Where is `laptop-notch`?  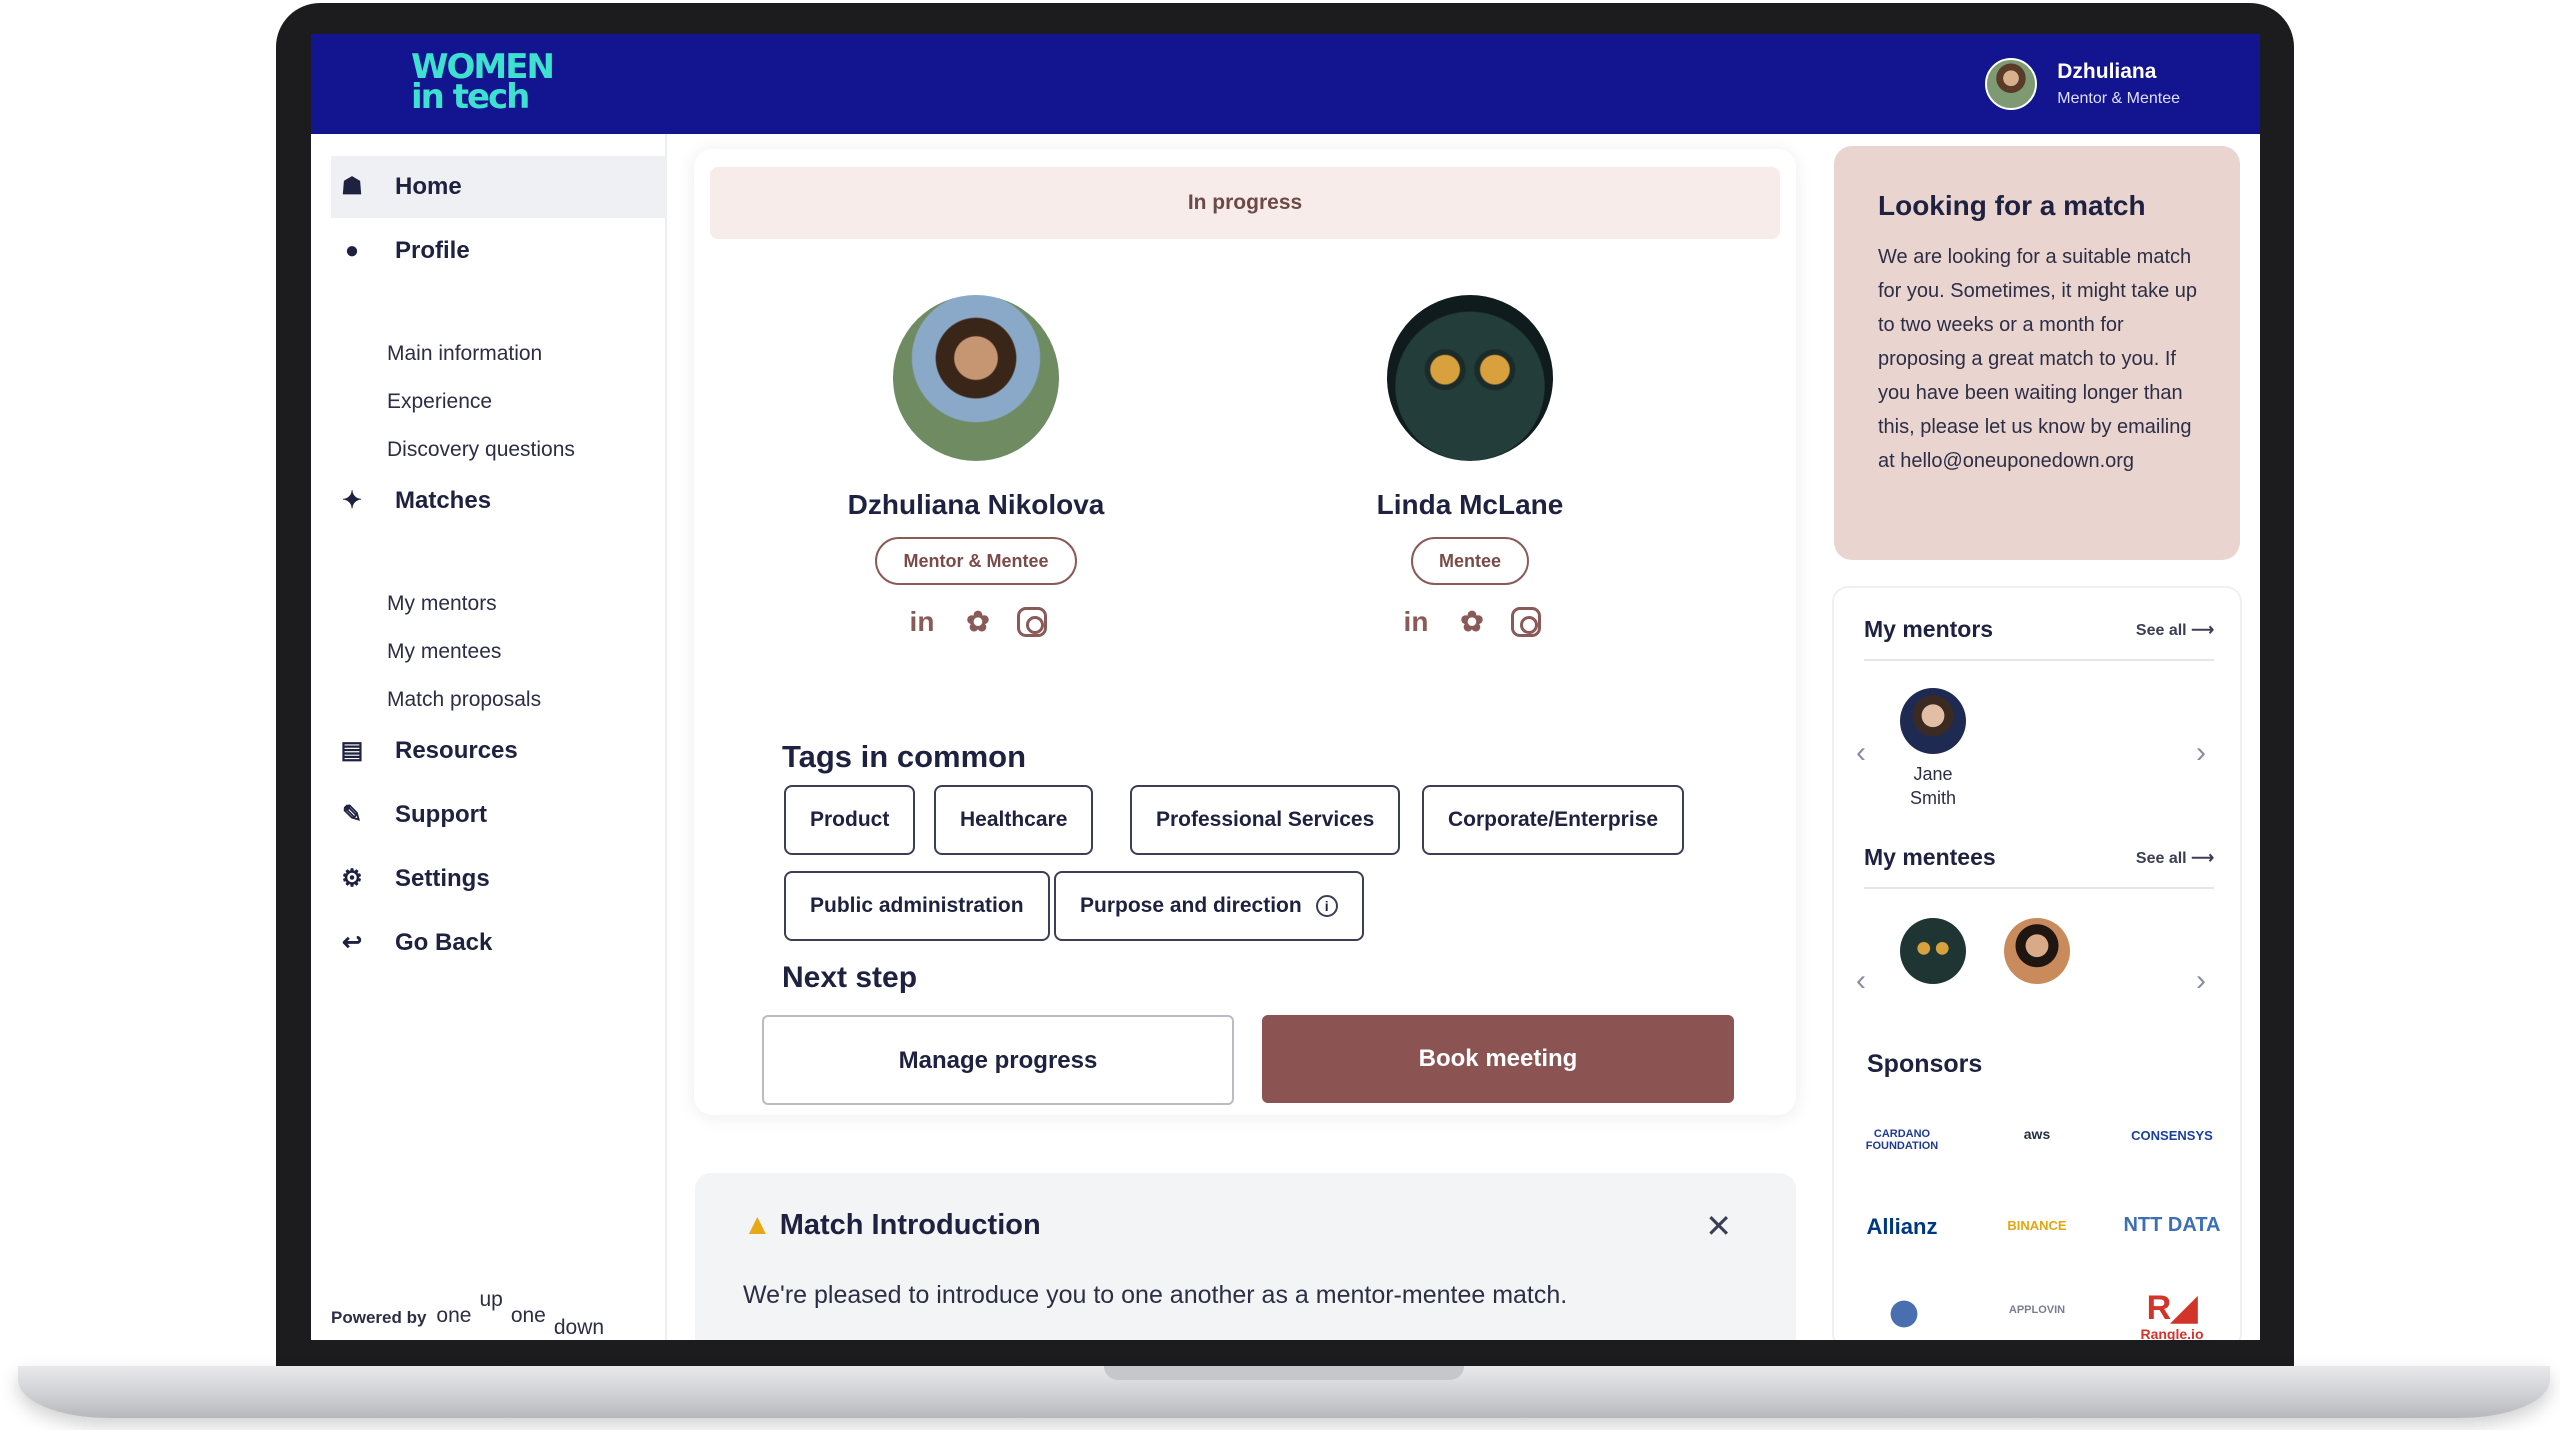 laptop-notch is located at coordinates (1284, 1373).